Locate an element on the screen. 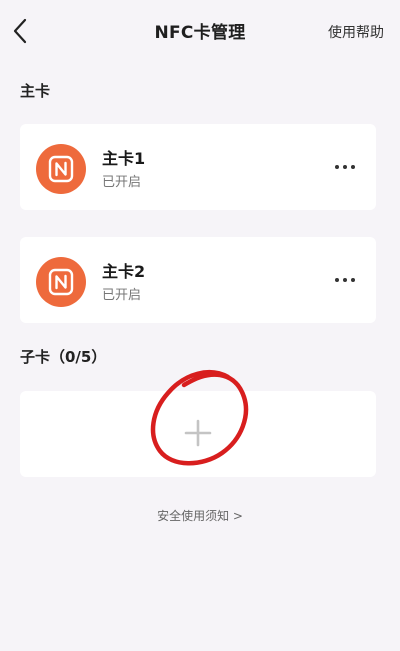  primary-card-1: 主卡1 已开启 is located at coordinates (198, 167).